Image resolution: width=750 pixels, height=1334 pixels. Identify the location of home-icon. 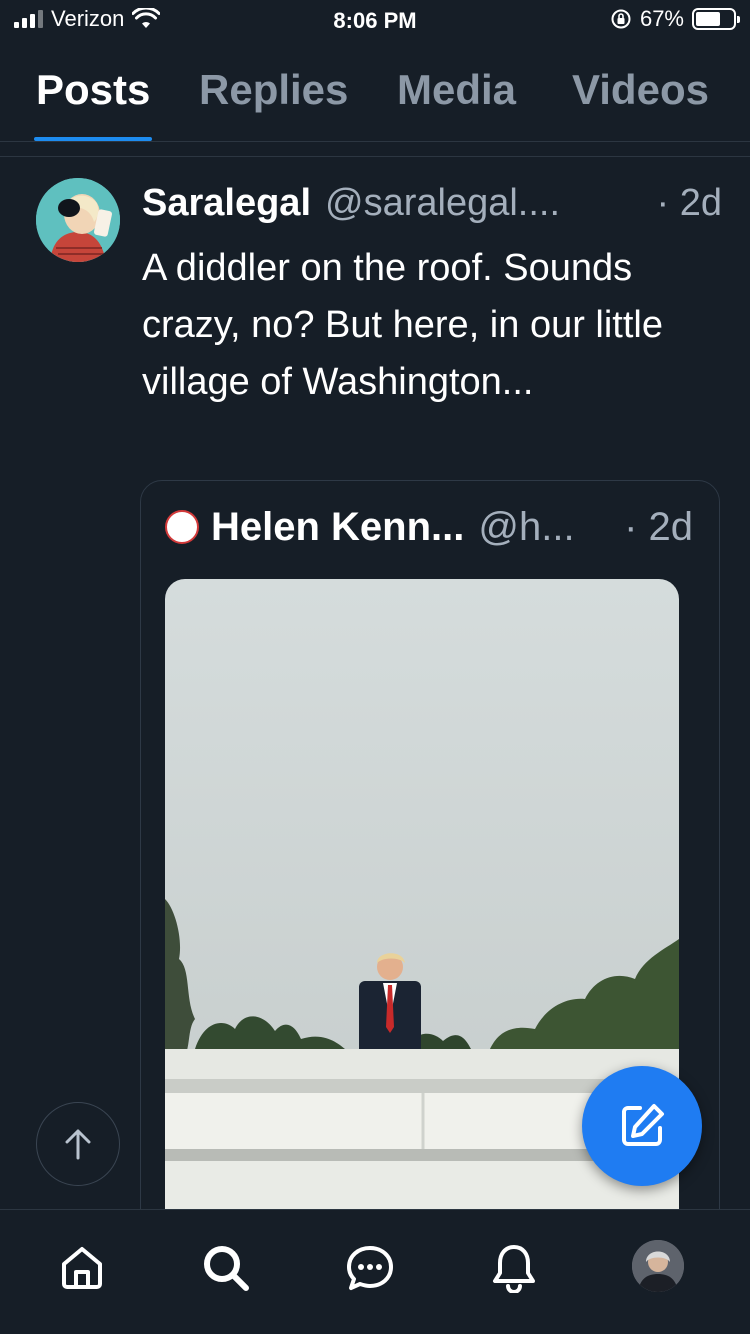
(82, 1268).